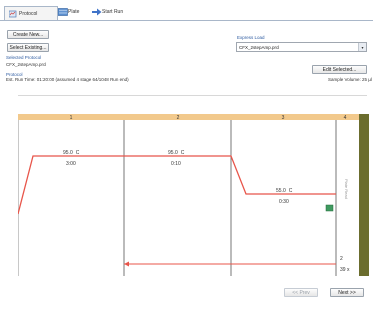 This screenshot has height=310, width=373. Describe the element at coordinates (301, 47) in the screenshot. I see `express-load-combo: CFX_2stepAmp.prcl ▾` at that location.